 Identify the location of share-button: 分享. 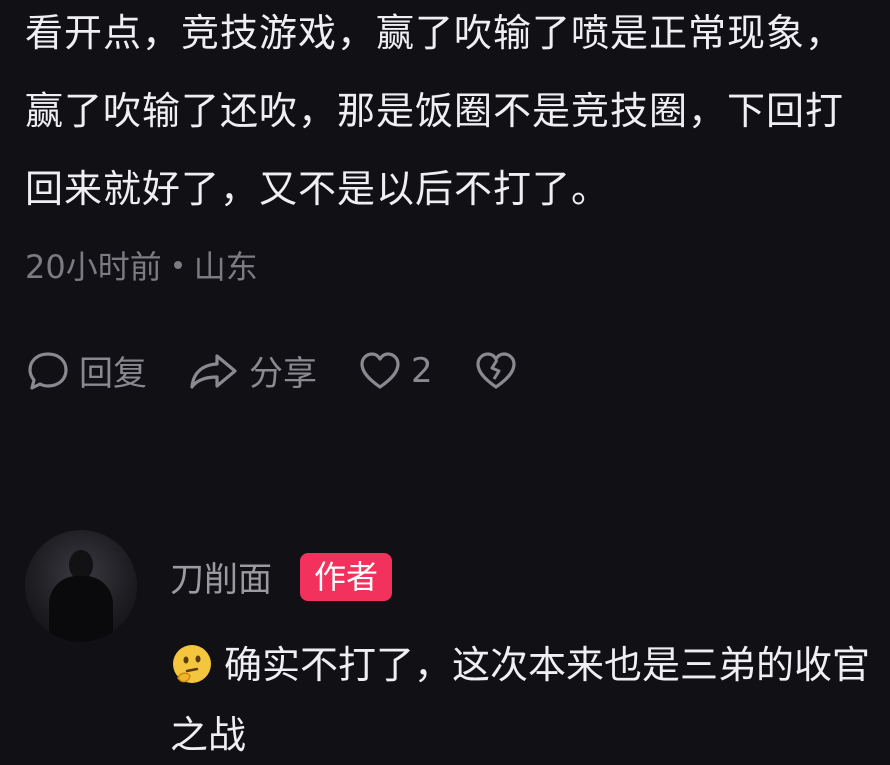
(252, 370).